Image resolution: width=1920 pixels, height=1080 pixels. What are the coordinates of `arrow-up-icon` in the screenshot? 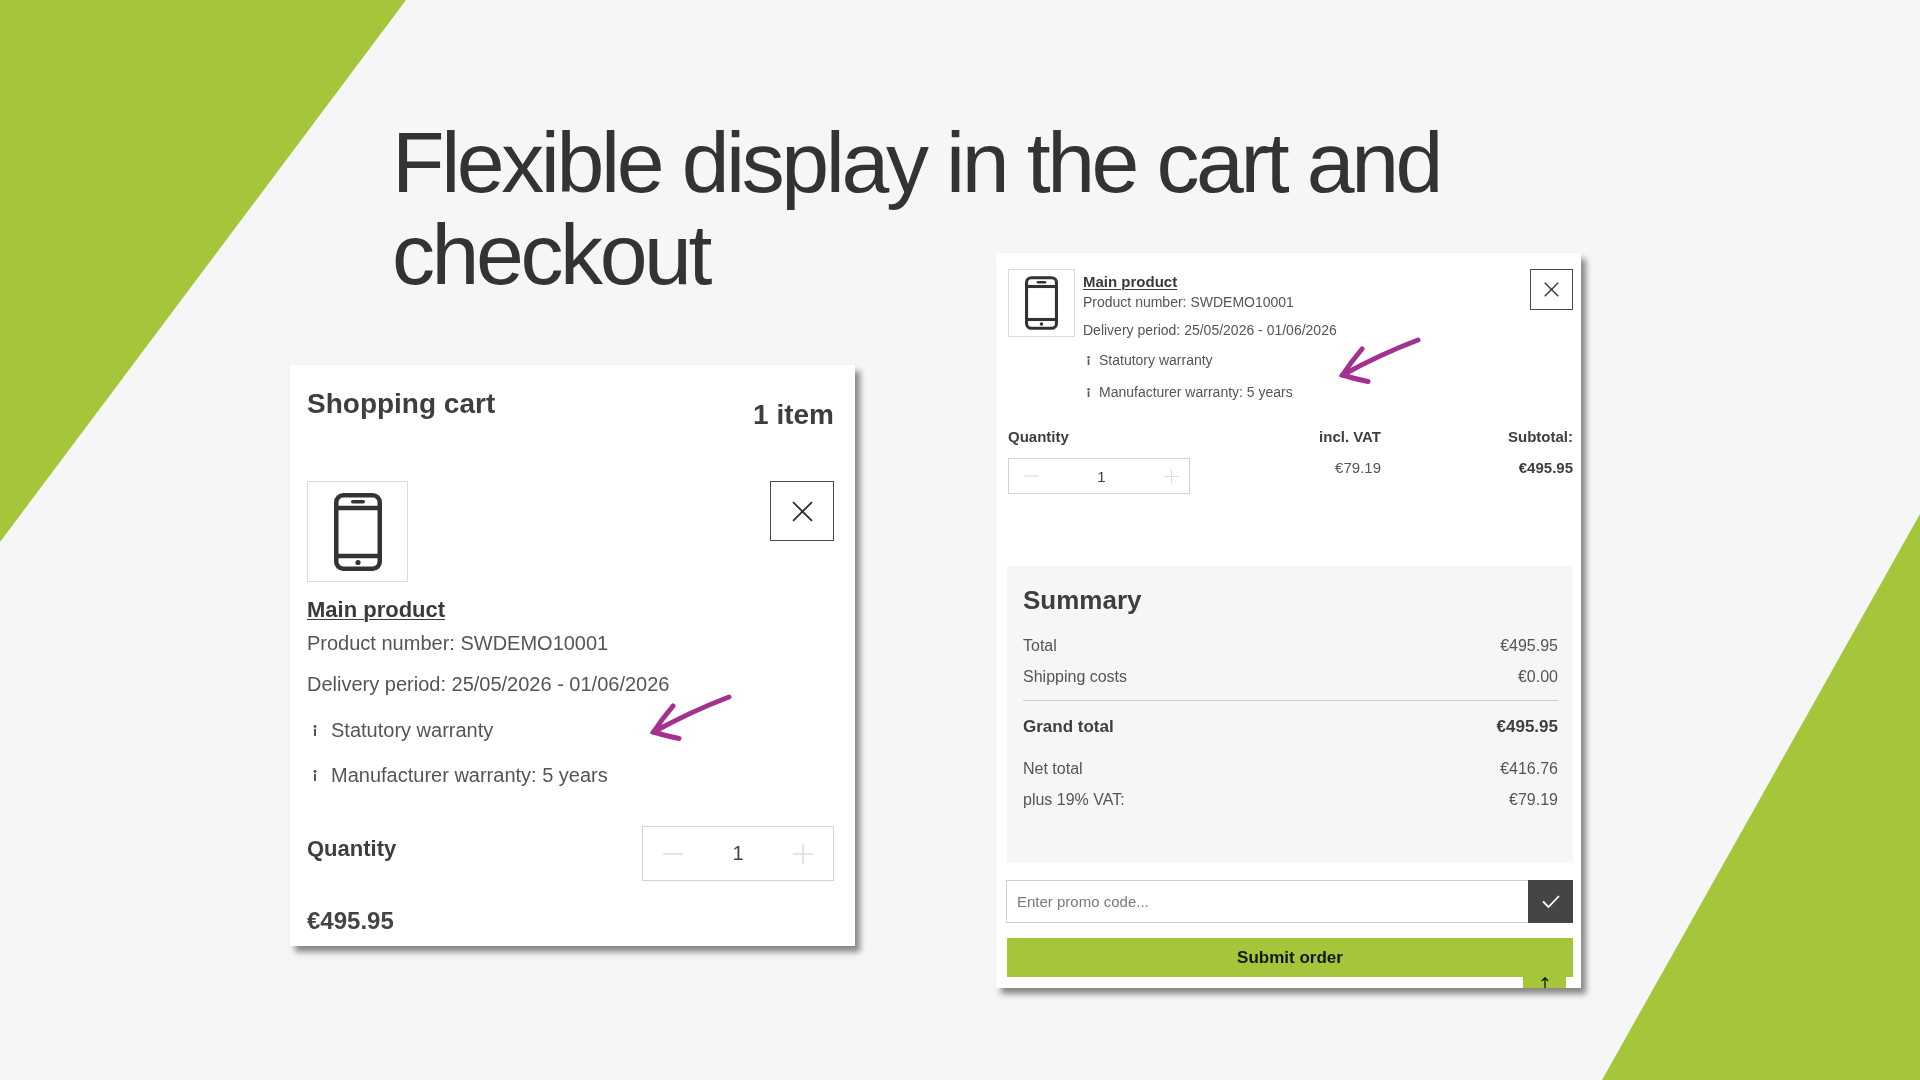 It's located at (1544, 982).